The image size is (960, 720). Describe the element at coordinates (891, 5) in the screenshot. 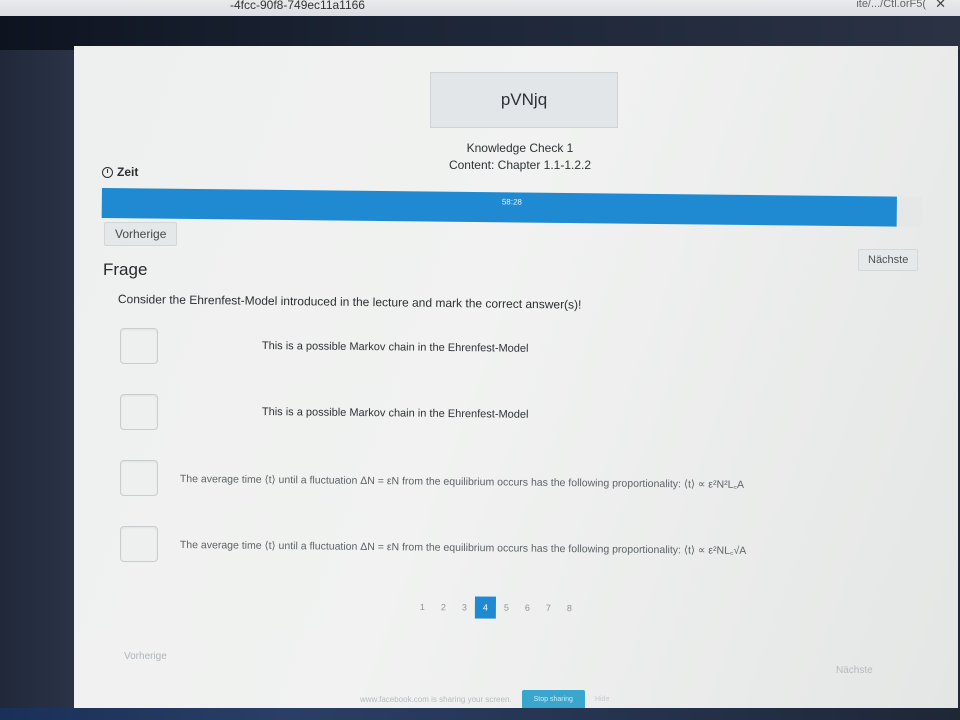

I see `url-right-fragment: ite/.../Ctl.orF5(` at that location.